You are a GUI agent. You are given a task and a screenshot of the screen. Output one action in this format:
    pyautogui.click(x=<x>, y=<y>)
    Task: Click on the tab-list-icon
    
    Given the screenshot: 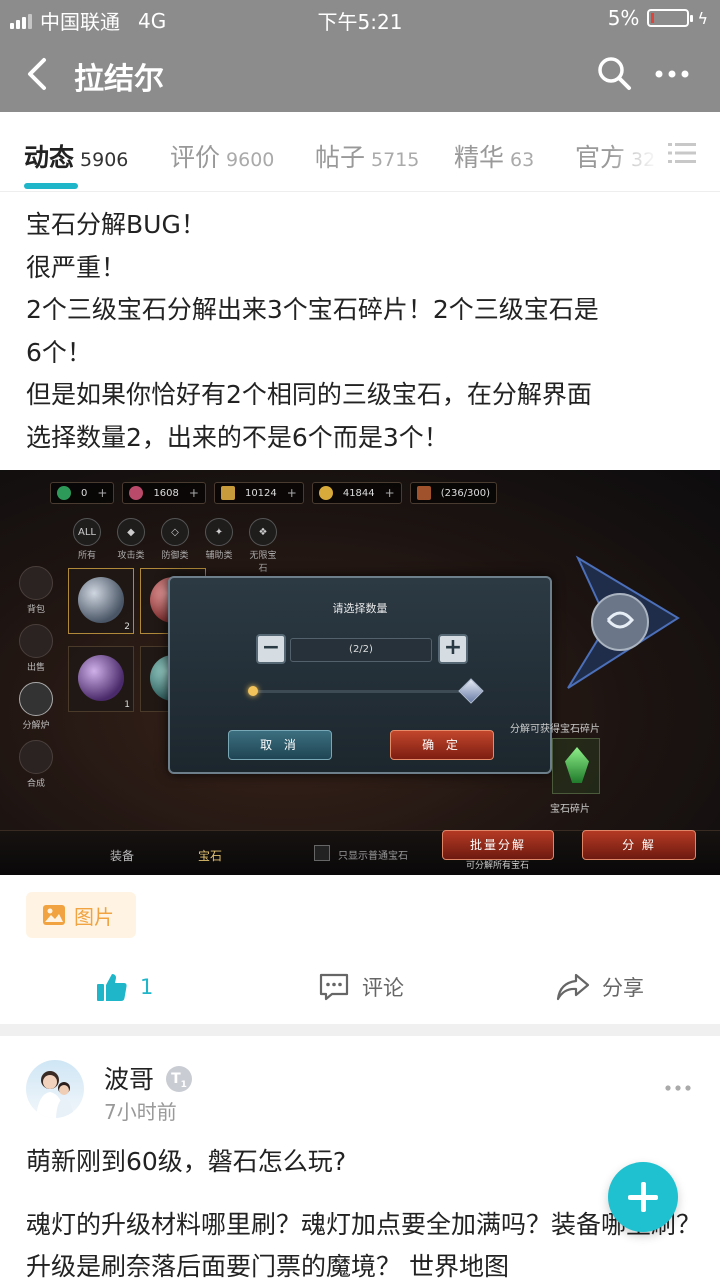 What is the action you would take?
    pyautogui.click(x=682, y=153)
    